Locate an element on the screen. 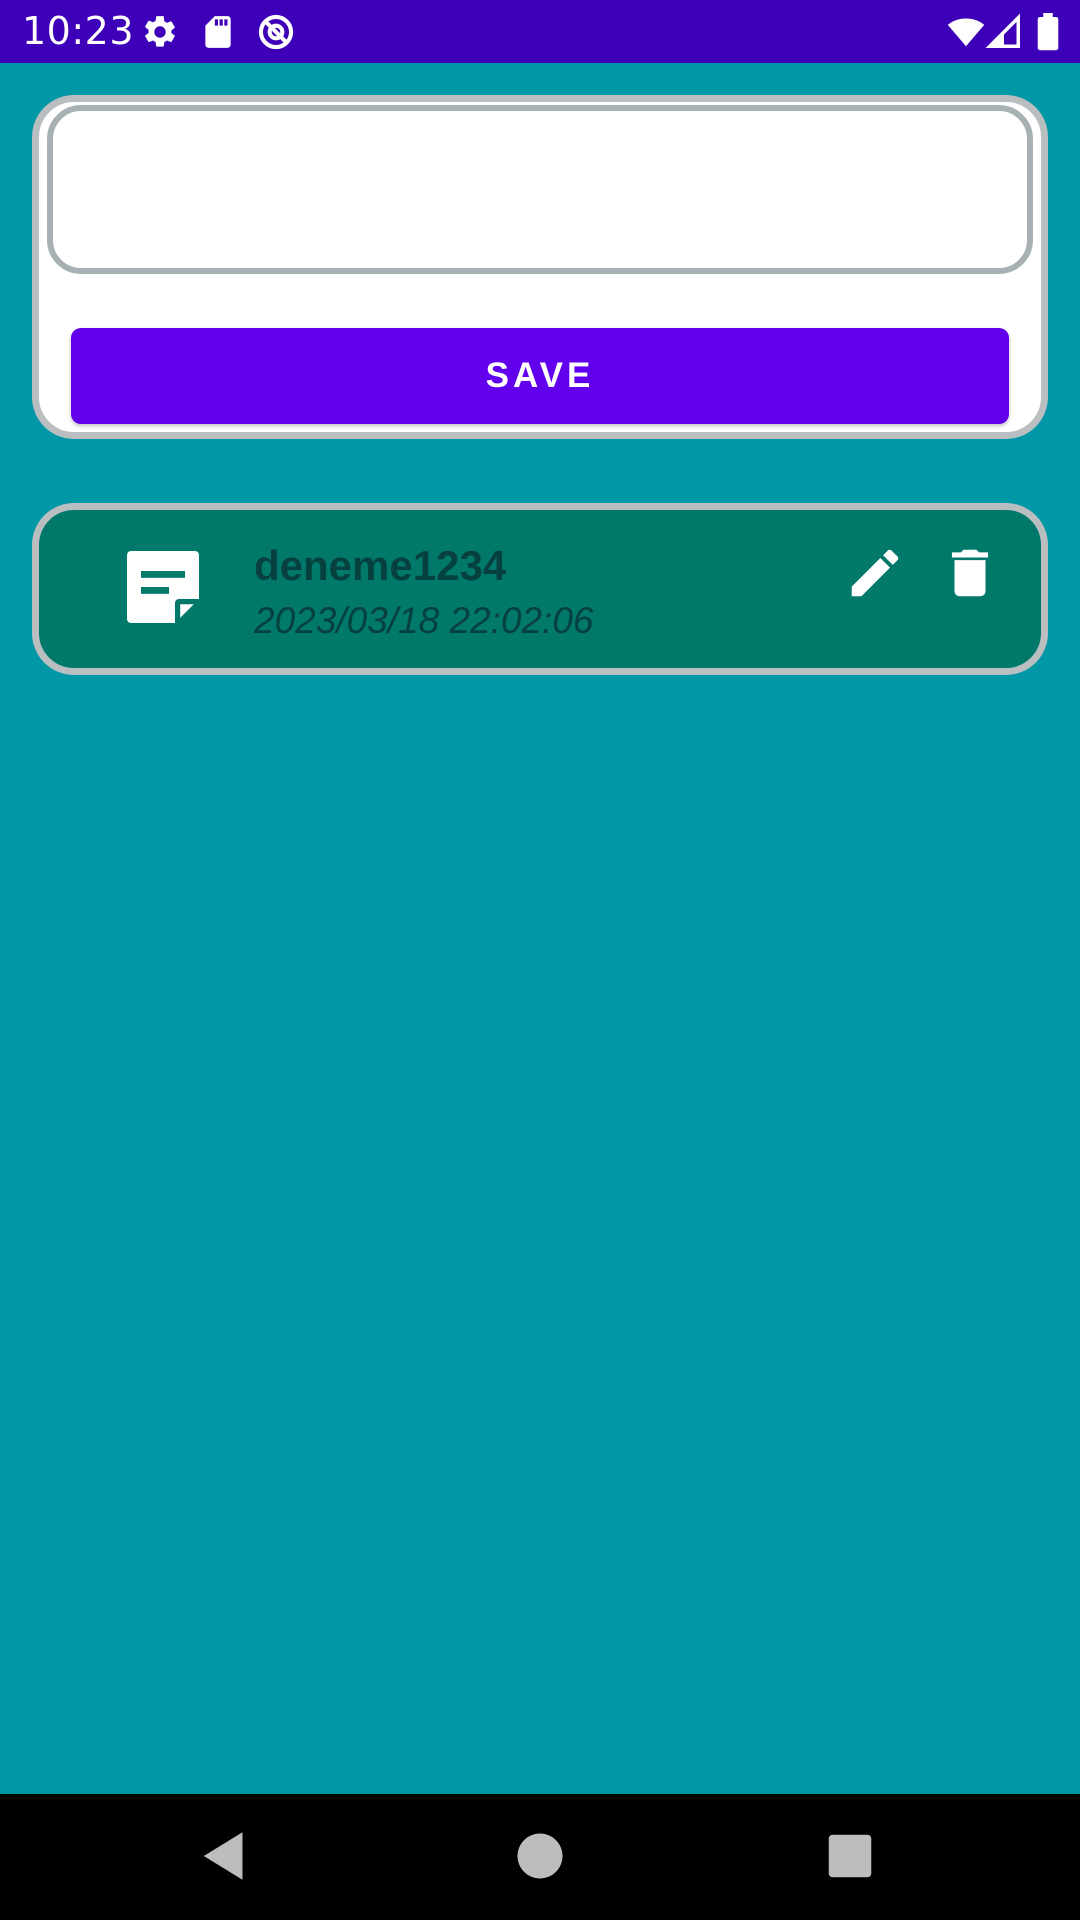  note-document-icon is located at coordinates (163, 587).